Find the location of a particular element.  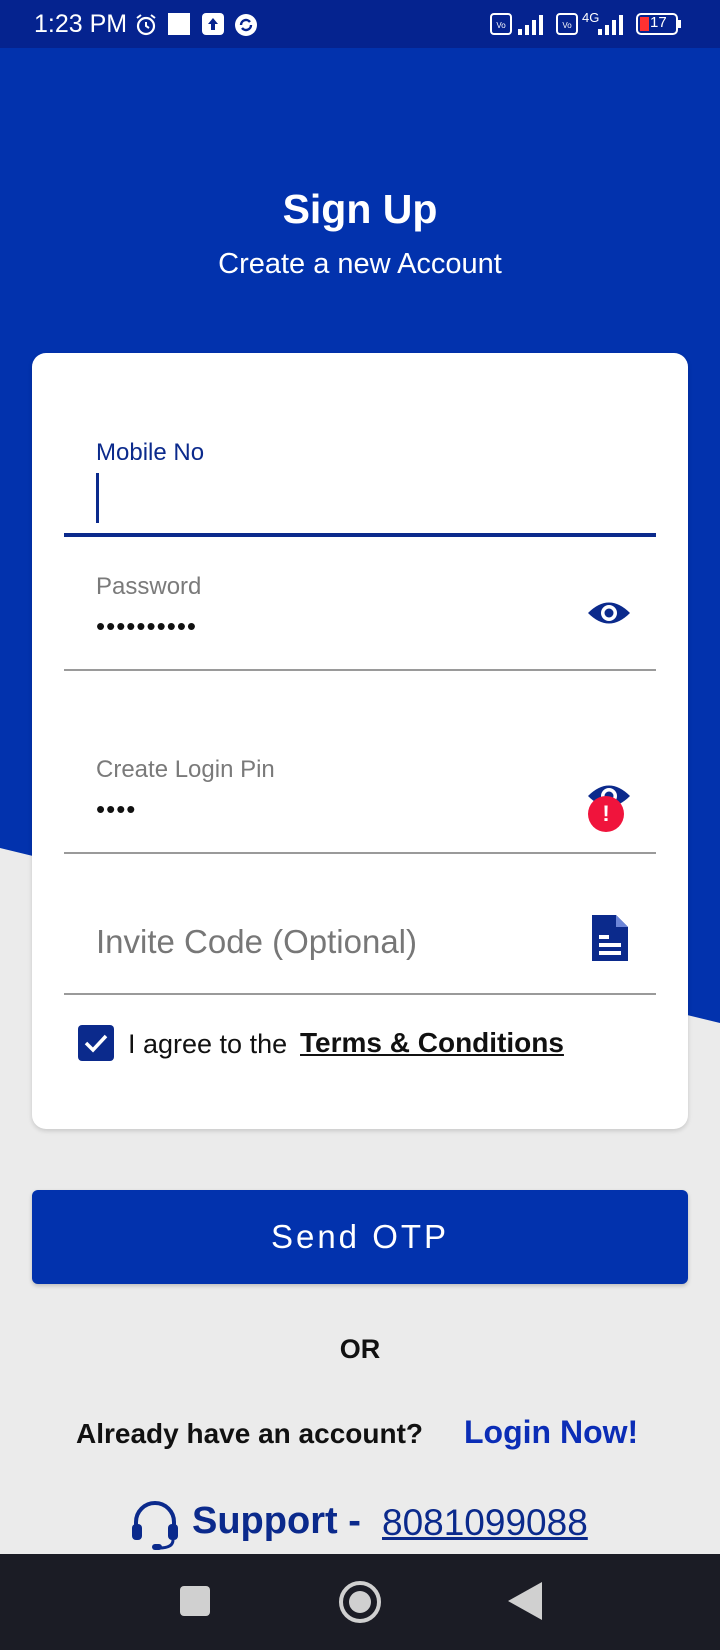

password-field: Password •••••••••• is located at coordinates (360, 623).